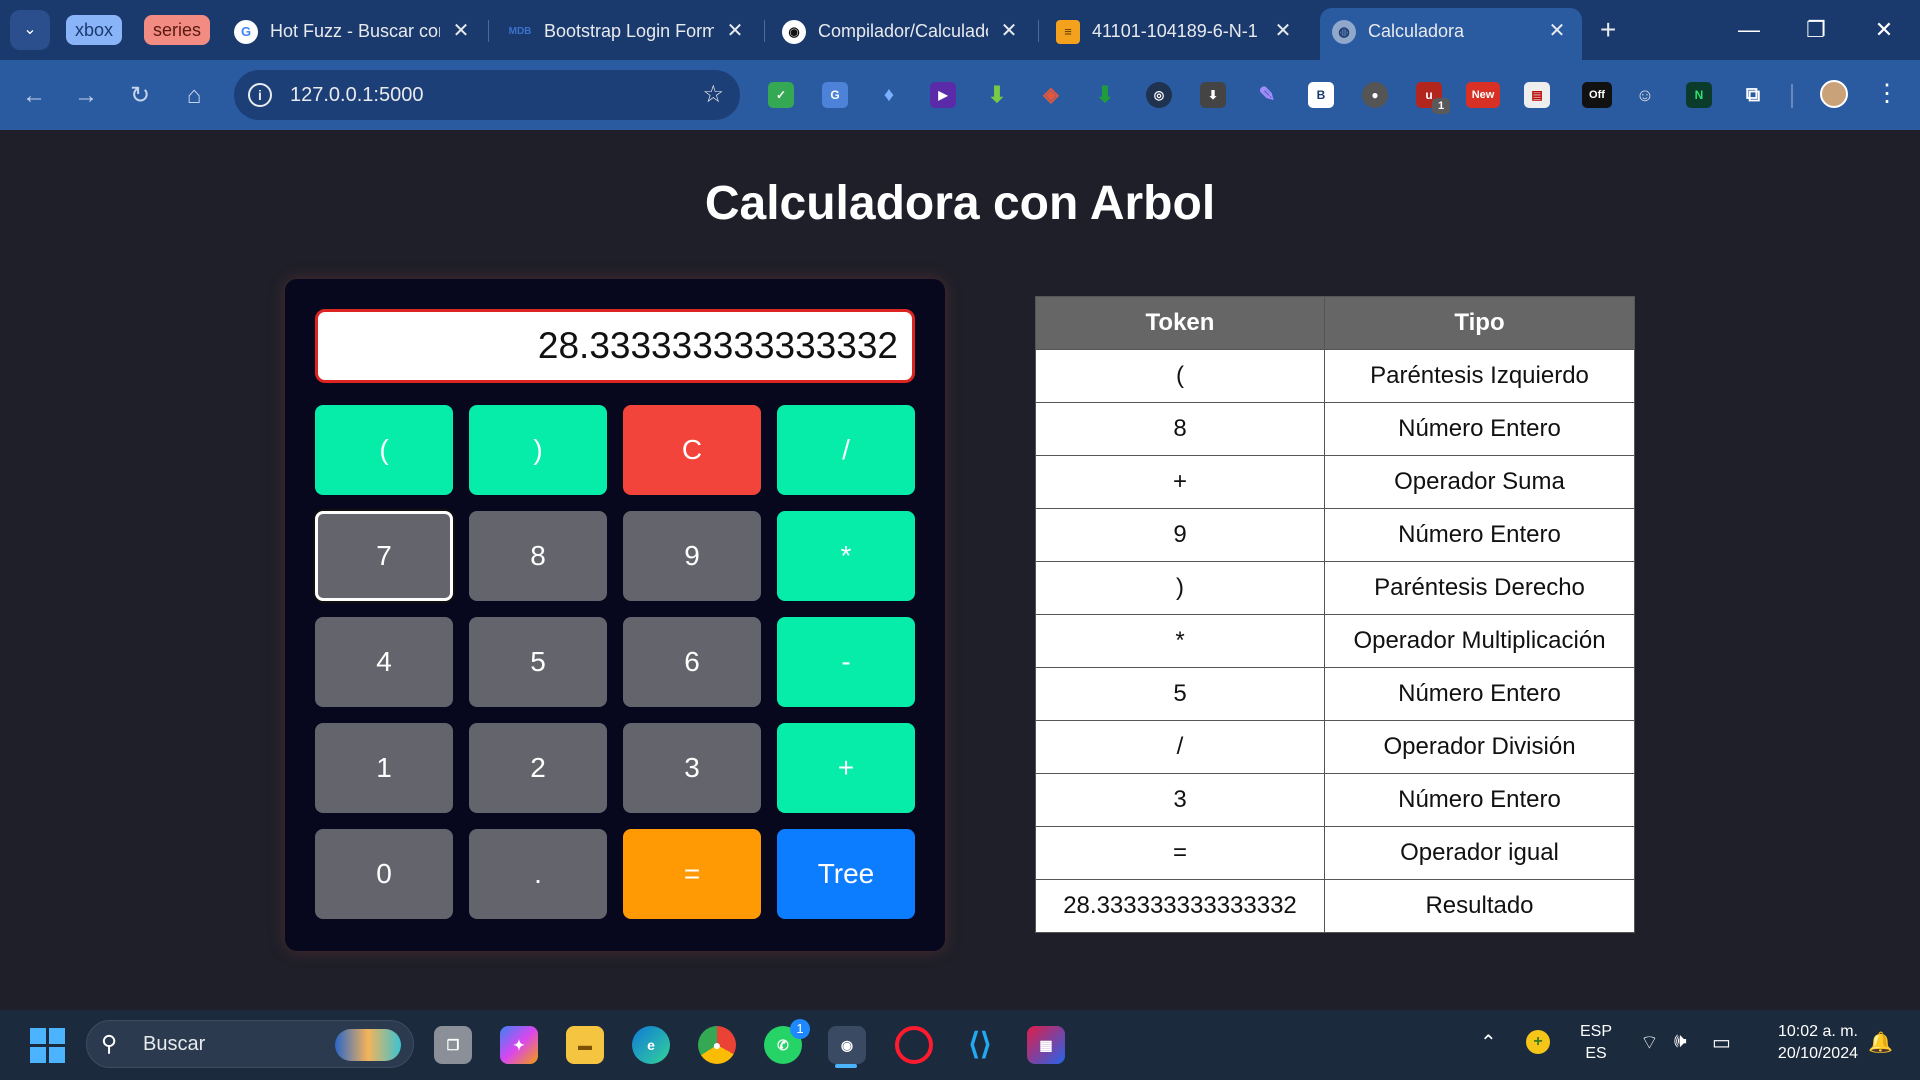 The width and height of the screenshot is (1920, 1080). What do you see at coordinates (1451, 34) in the screenshot?
I see `tab-calculadora: ◍ Calculadora ✕` at bounding box center [1451, 34].